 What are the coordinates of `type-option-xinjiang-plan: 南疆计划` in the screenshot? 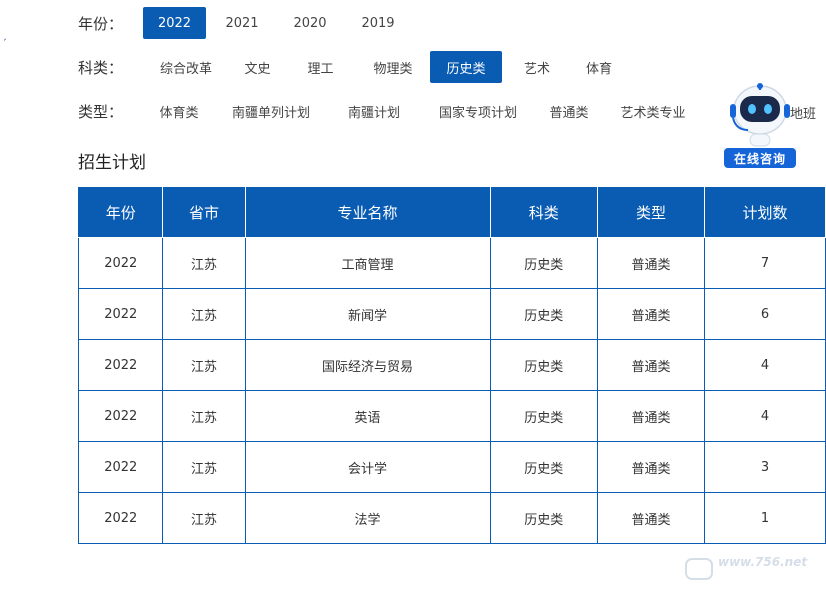 It's located at (374, 111).